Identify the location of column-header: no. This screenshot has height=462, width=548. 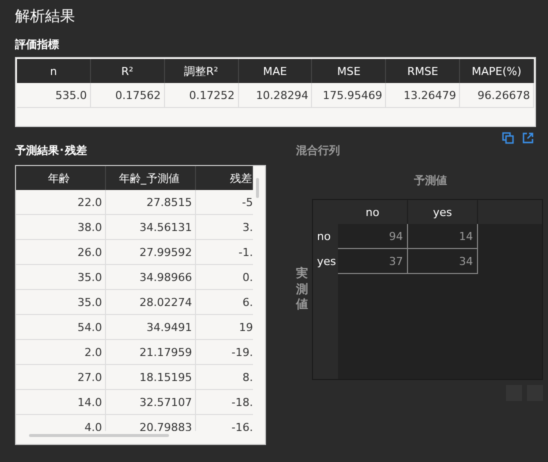
(373, 212).